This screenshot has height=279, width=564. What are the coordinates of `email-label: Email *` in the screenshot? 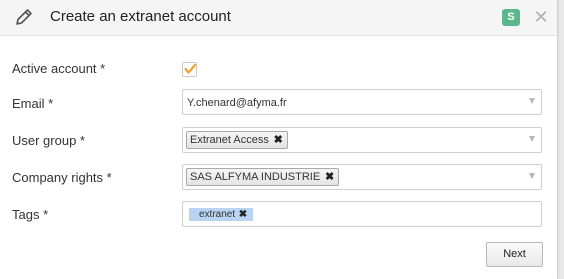 It's located at (33, 103).